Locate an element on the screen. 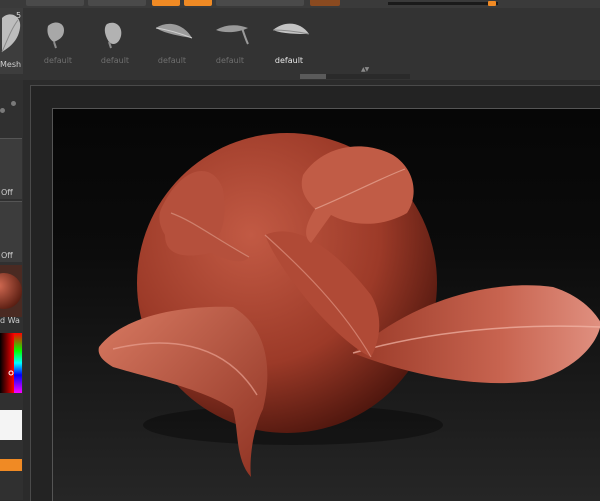 Image resolution: width=600 pixels, height=501 pixels. scroll-arrows-icon: ▲▼ is located at coordinates (365, 69).